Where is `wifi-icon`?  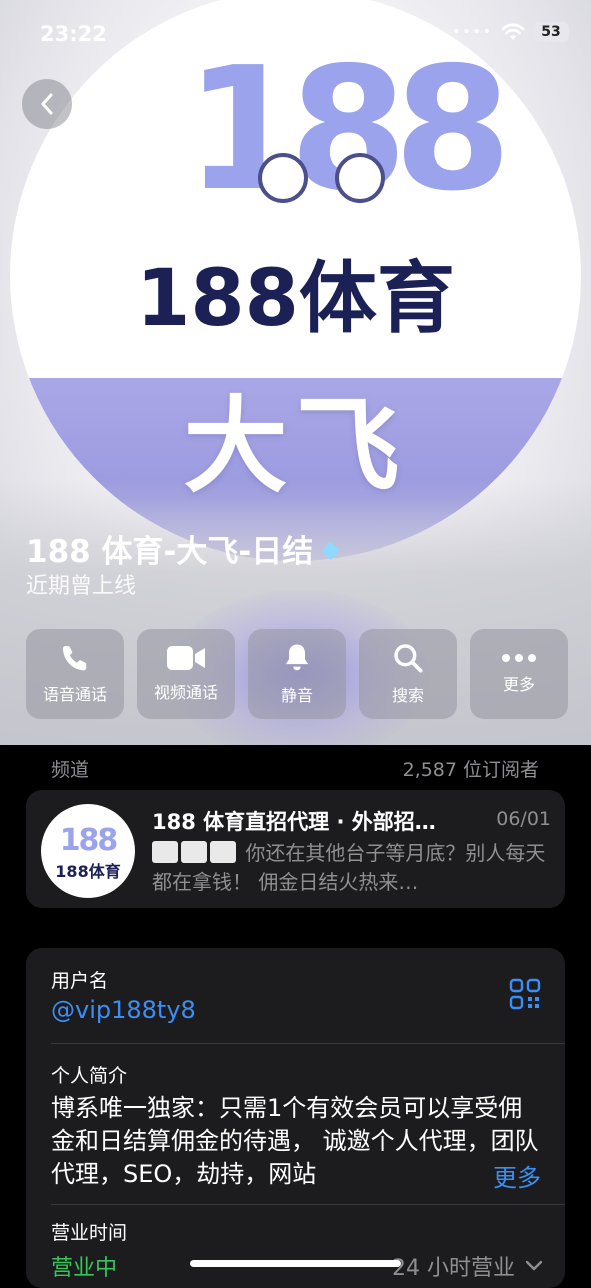 wifi-icon is located at coordinates (513, 31).